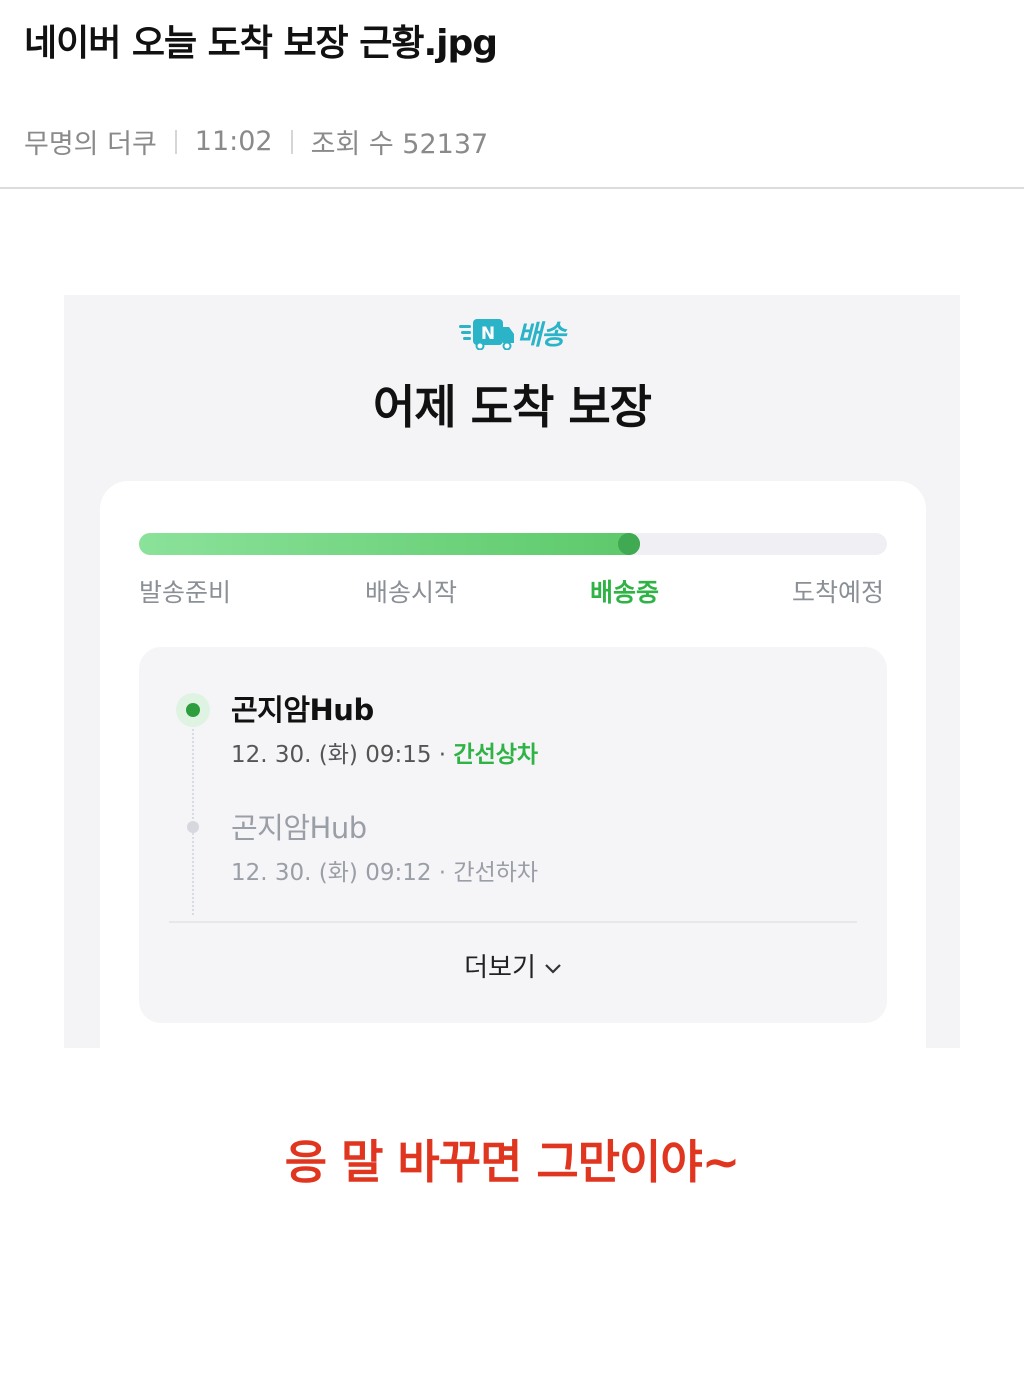 The image size is (1024, 1373). I want to click on author-name: 무명의 더쿠, so click(90, 141).